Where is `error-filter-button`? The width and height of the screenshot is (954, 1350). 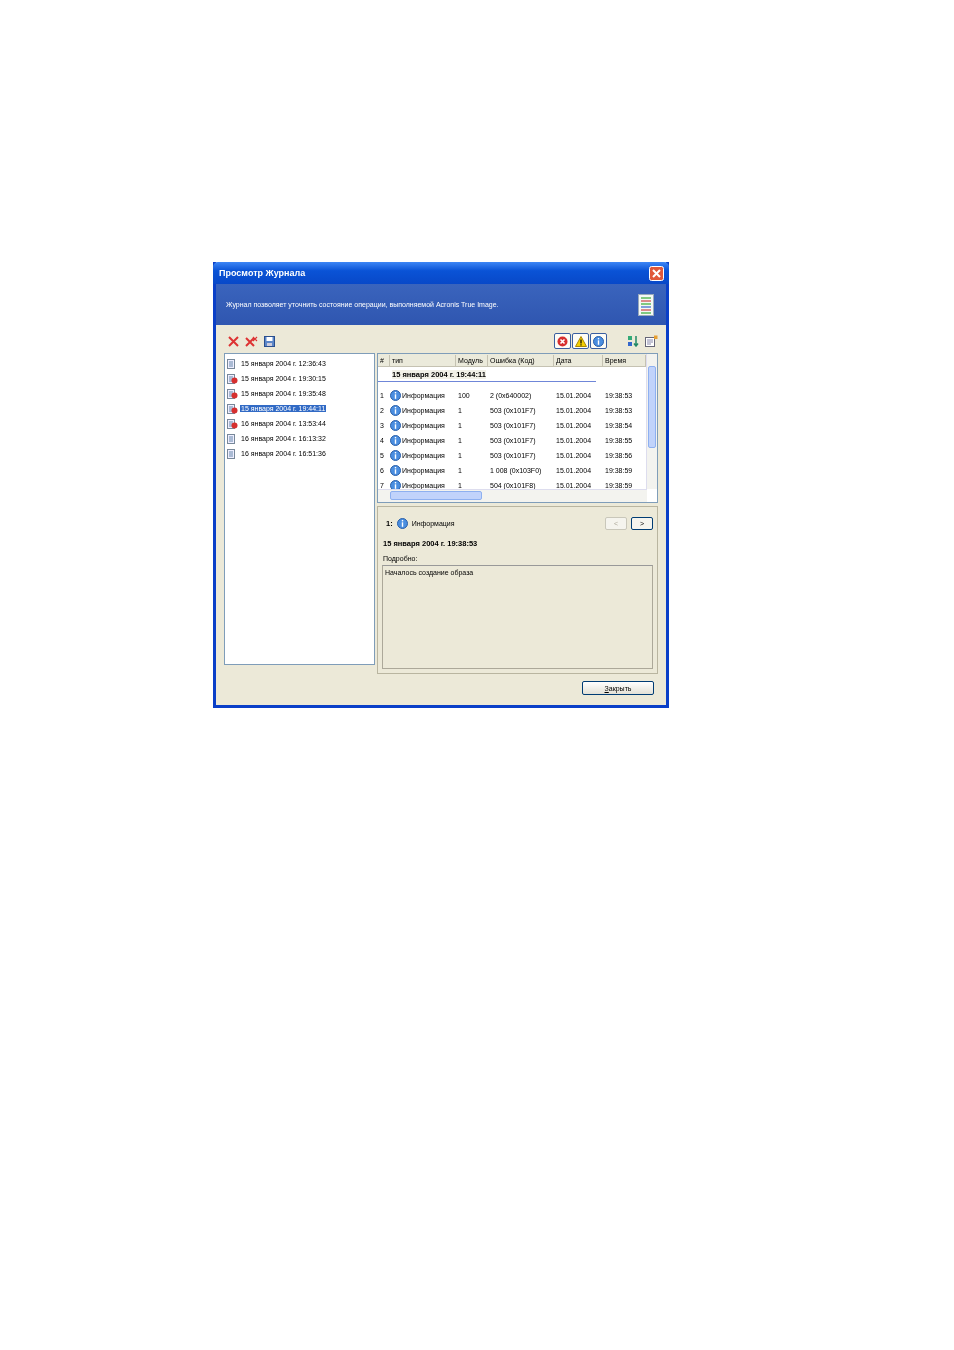 error-filter-button is located at coordinates (562, 341).